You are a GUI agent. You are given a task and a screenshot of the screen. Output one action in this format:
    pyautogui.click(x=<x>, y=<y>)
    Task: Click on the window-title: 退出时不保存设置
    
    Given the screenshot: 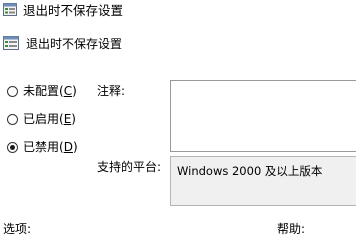 What is the action you would take?
    pyautogui.click(x=73, y=10)
    